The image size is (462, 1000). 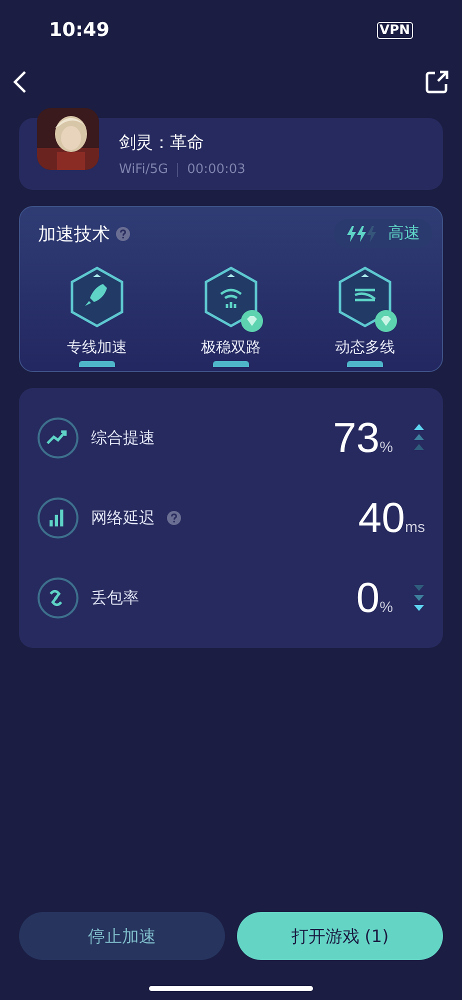 I want to click on stat-unit: ms, so click(x=415, y=527).